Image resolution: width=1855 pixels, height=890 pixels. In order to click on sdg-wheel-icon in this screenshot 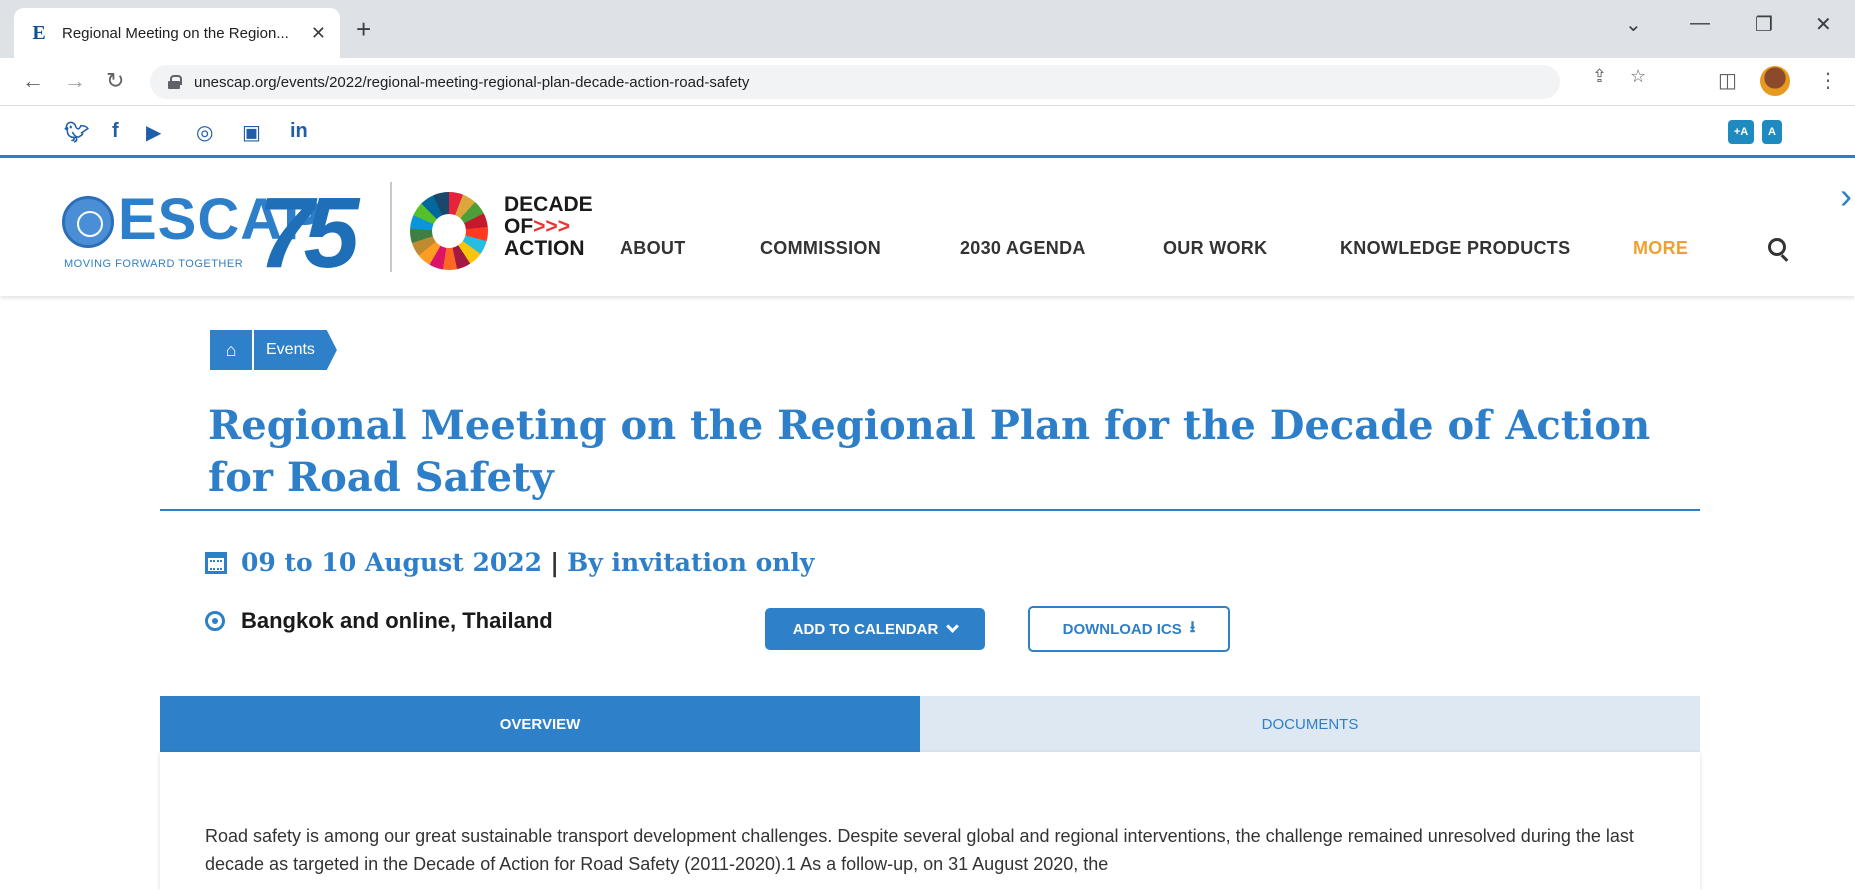, I will do `click(449, 231)`.